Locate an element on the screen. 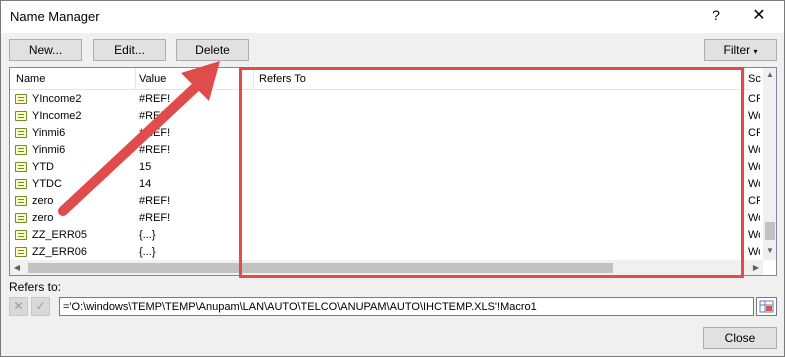  filter-button-label: Filter is located at coordinates (737, 50).